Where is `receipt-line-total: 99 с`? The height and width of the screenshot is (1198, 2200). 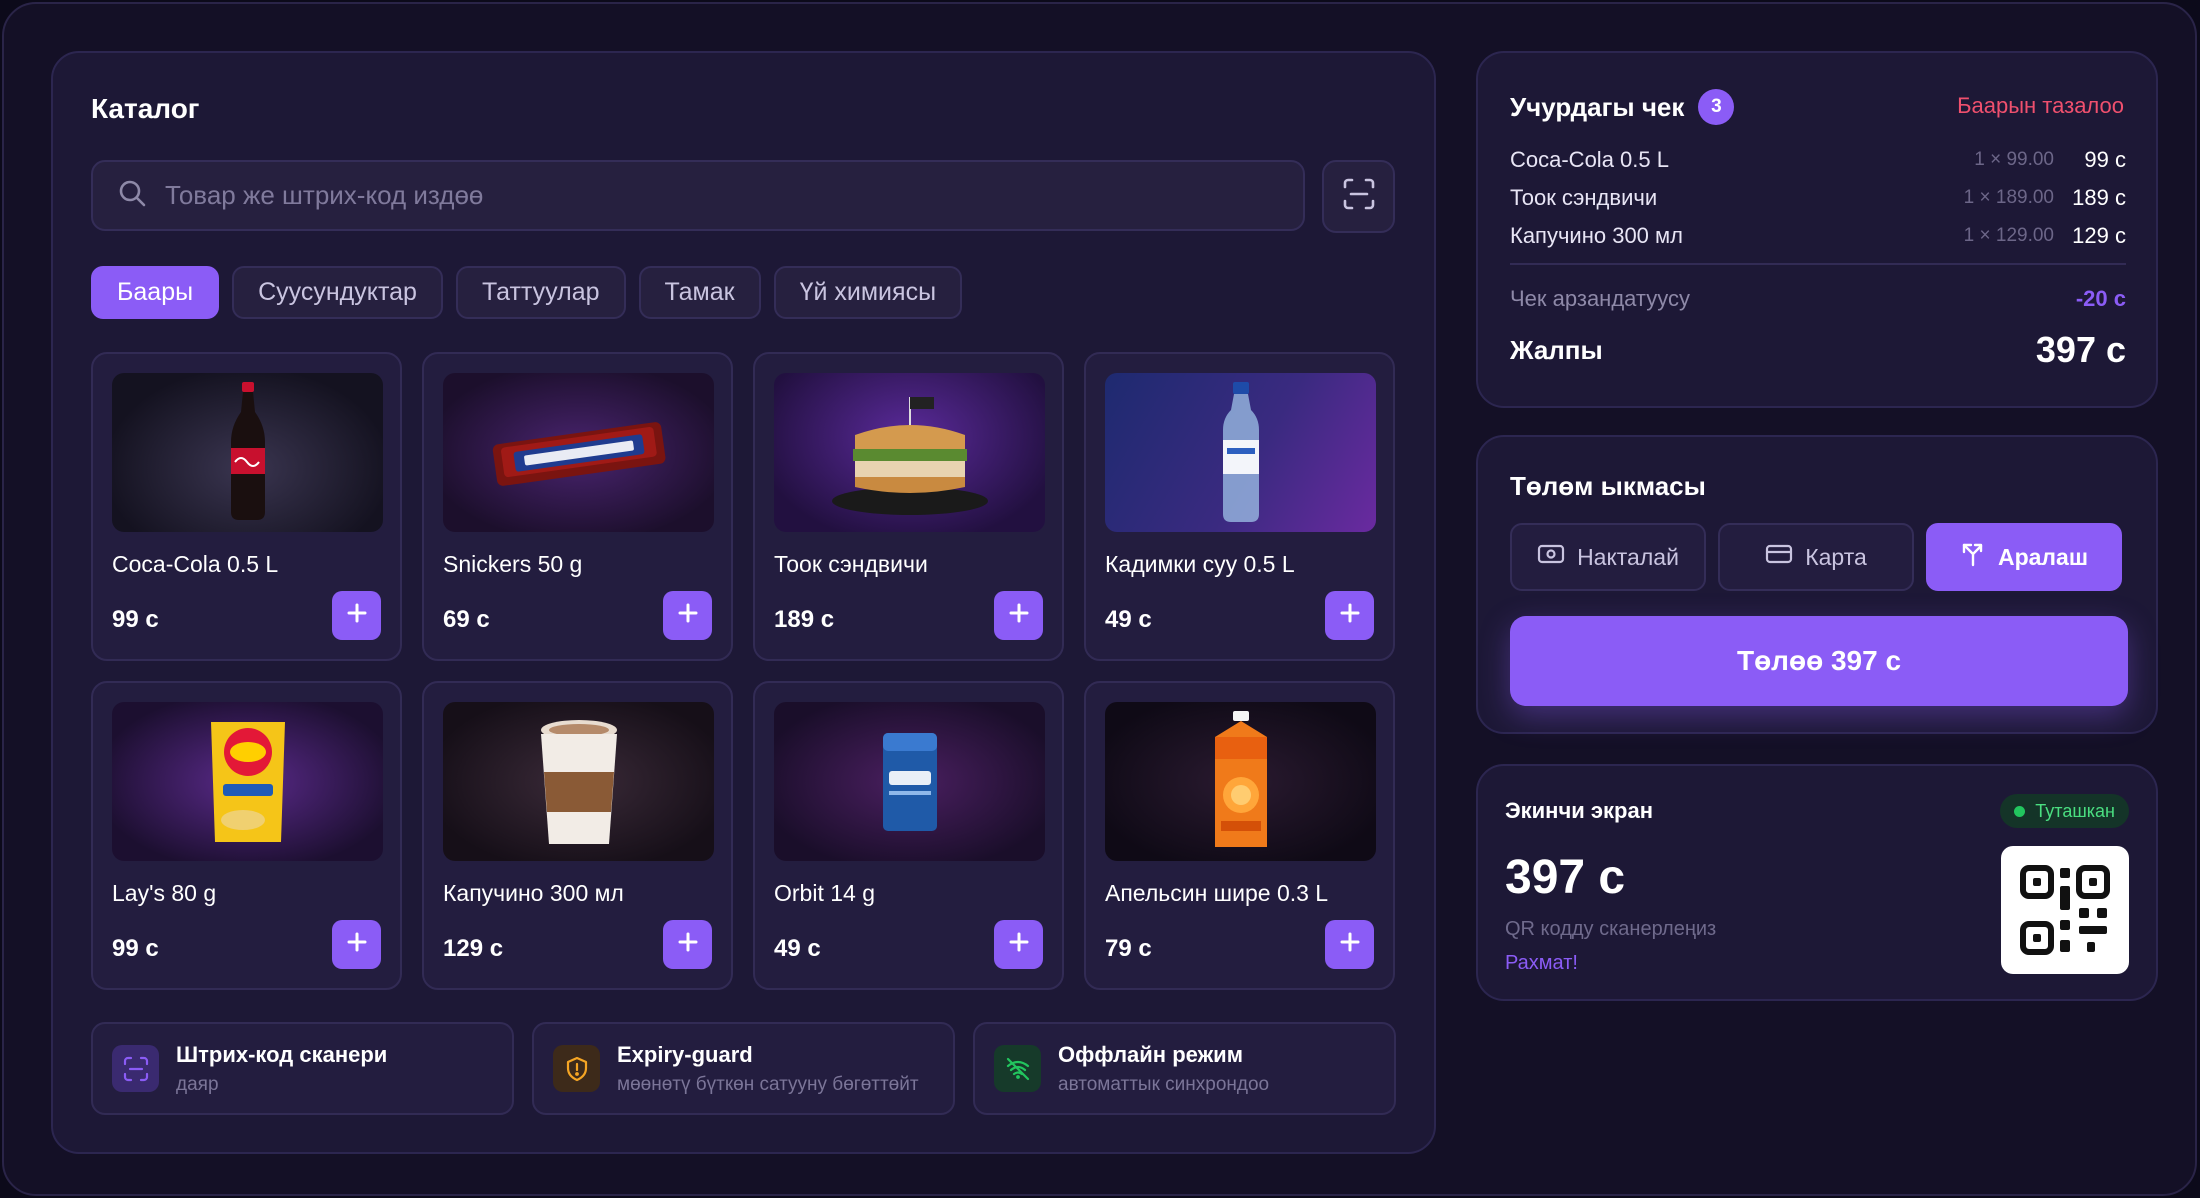 receipt-line-total: 99 с is located at coordinates (2105, 159).